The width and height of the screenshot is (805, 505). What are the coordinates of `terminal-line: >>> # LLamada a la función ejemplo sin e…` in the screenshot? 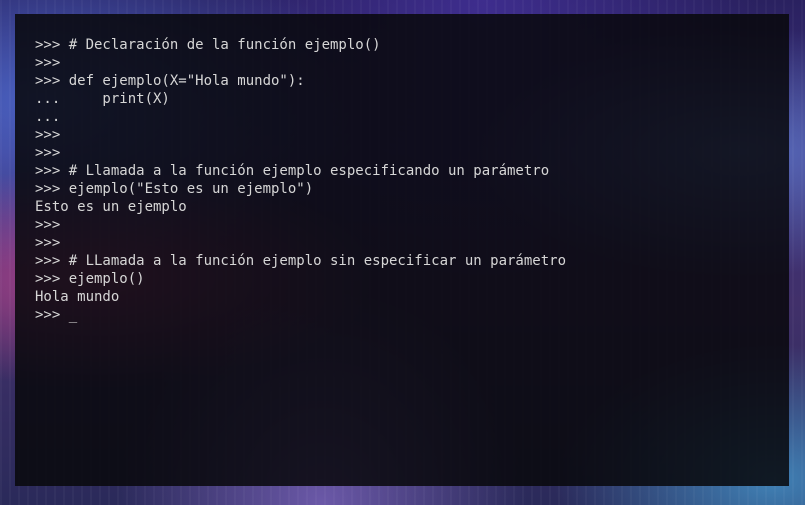 It's located at (301, 261).